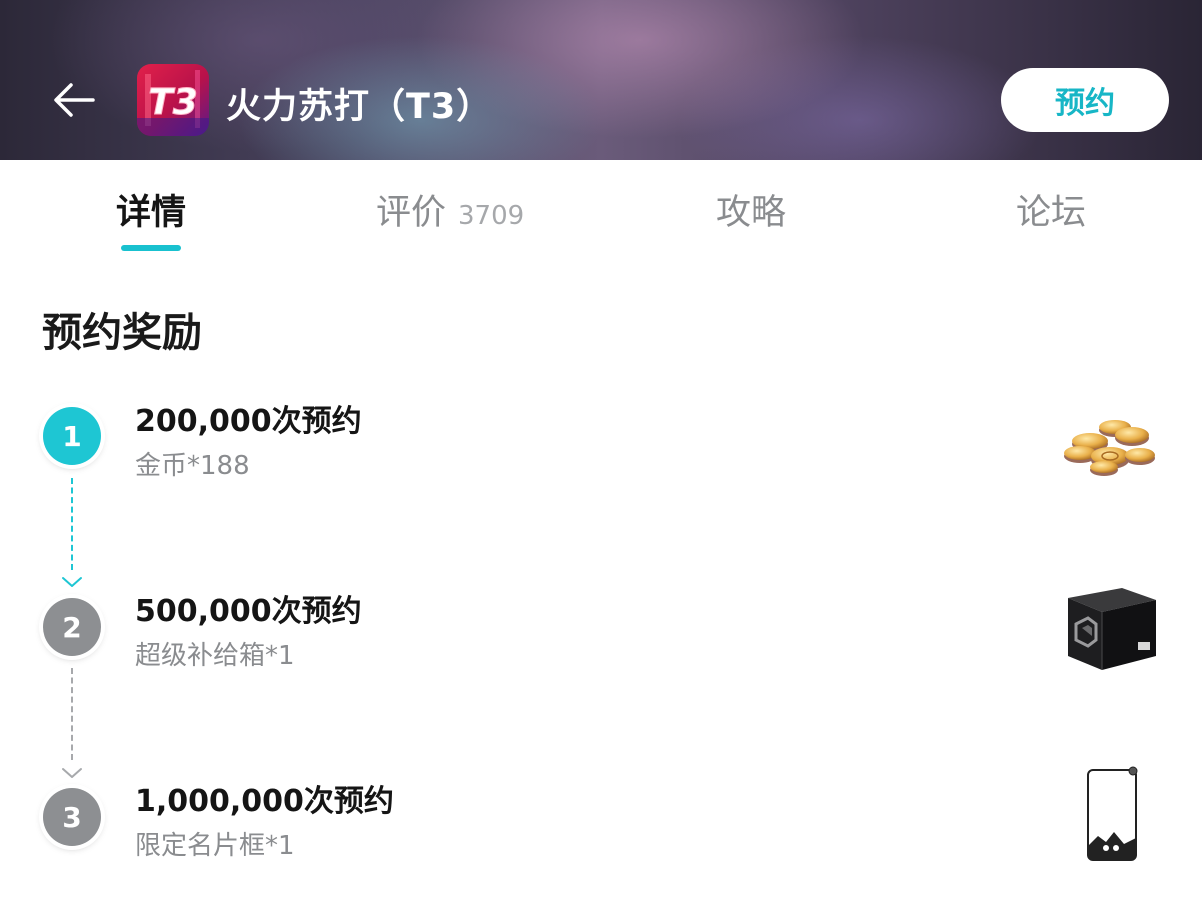  Describe the element at coordinates (215, 656) in the screenshot. I see `milestone-2-reward: 超级补给箱*1` at that location.